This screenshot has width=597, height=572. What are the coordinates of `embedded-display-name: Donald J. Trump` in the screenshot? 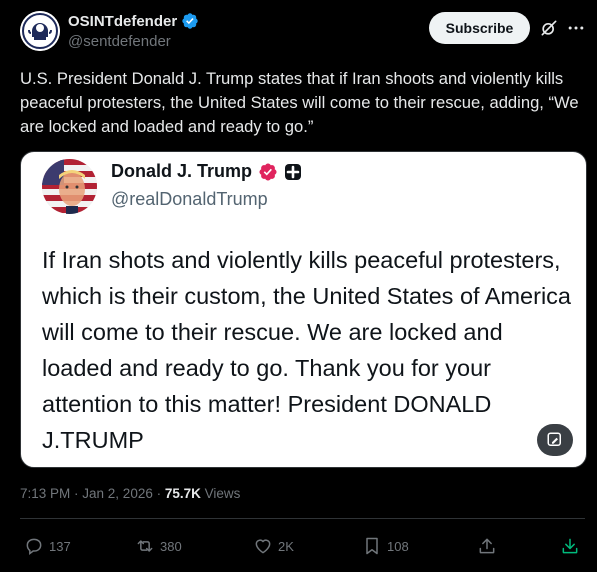 It's located at (182, 171).